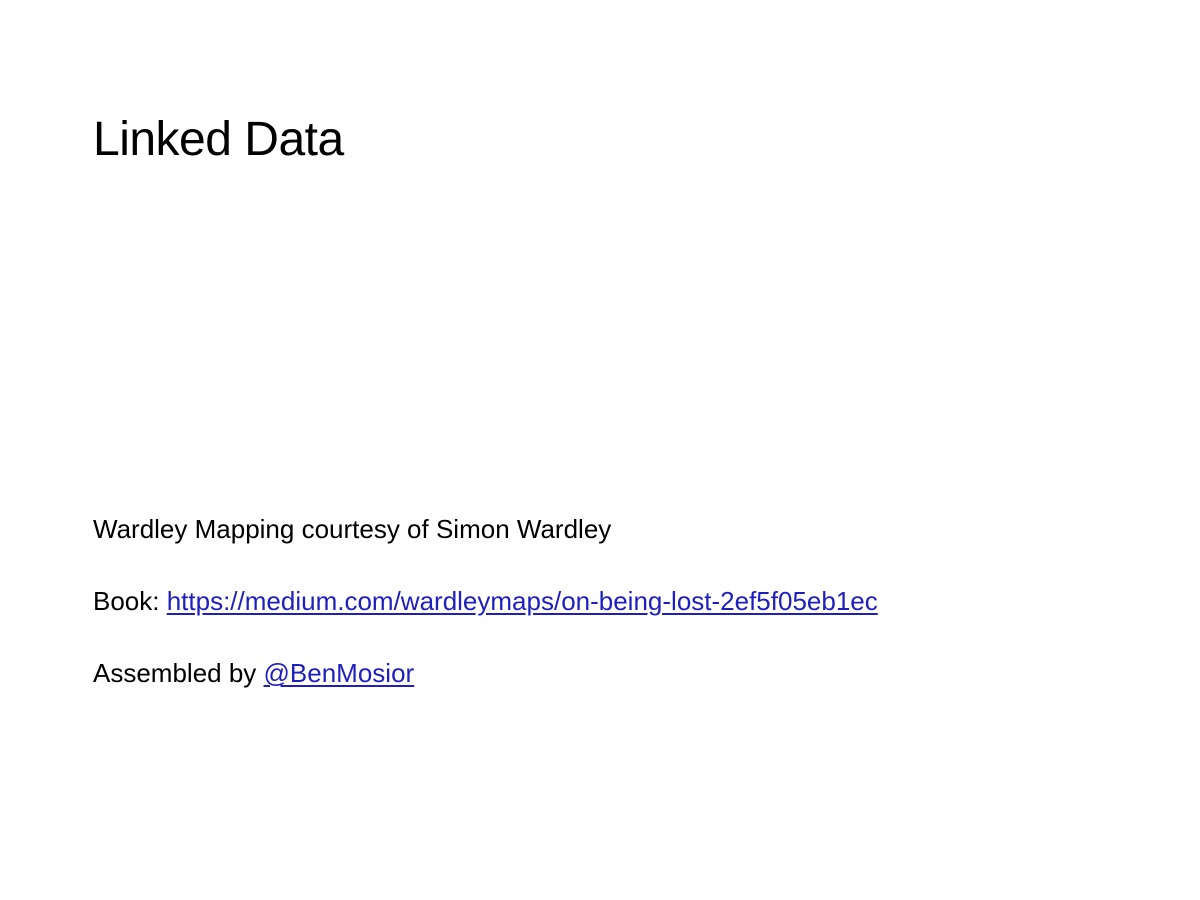 The image size is (1200, 900). What do you see at coordinates (339, 673) in the screenshot?
I see `author-link: @BenMosior` at bounding box center [339, 673].